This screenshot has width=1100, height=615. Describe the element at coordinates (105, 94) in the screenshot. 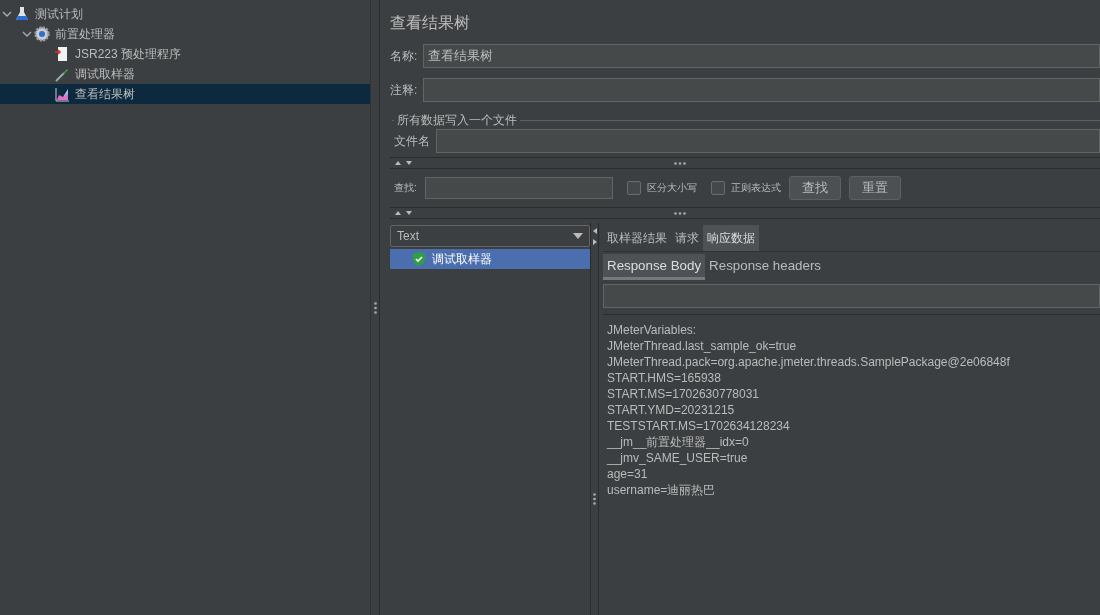

I see `tree-item-label: 查看结果树` at that location.